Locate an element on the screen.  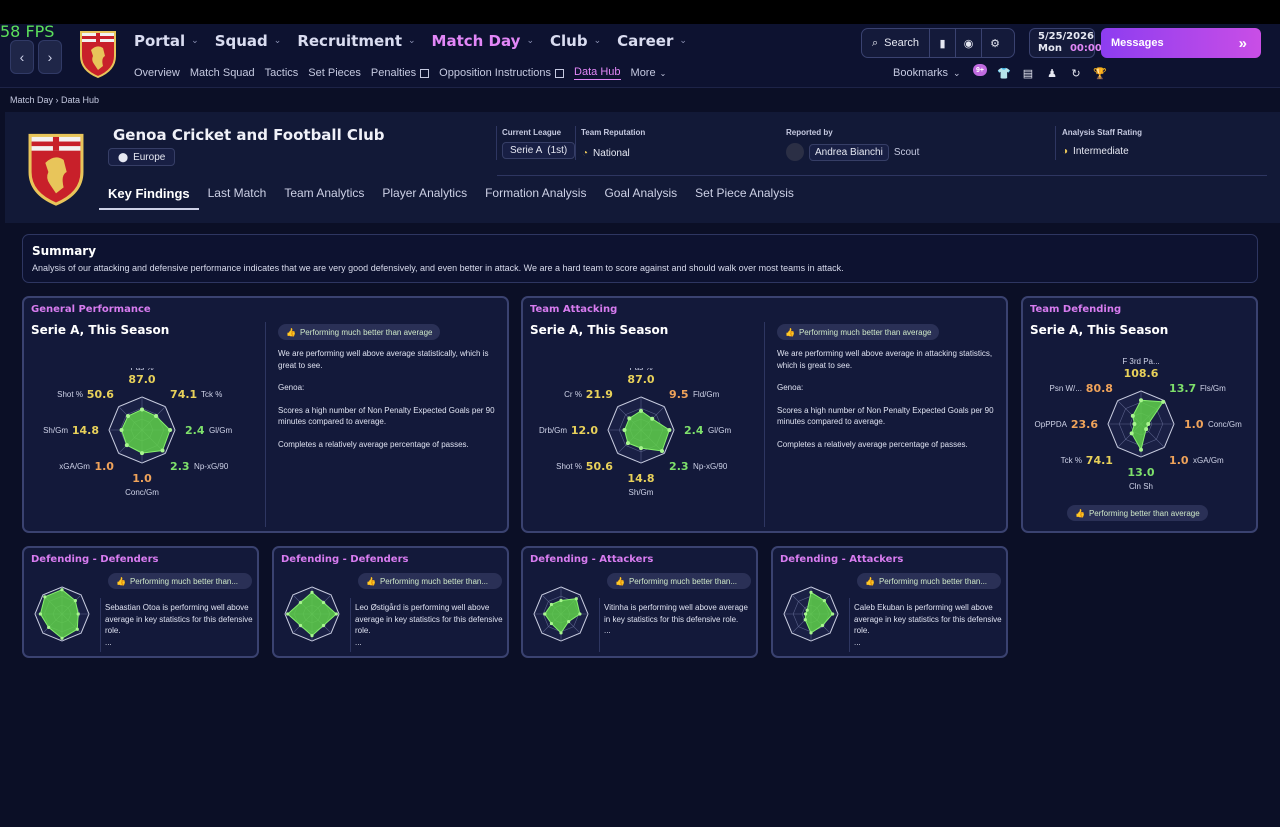
trophy-button: 🏆 is located at coordinates (1100, 73).